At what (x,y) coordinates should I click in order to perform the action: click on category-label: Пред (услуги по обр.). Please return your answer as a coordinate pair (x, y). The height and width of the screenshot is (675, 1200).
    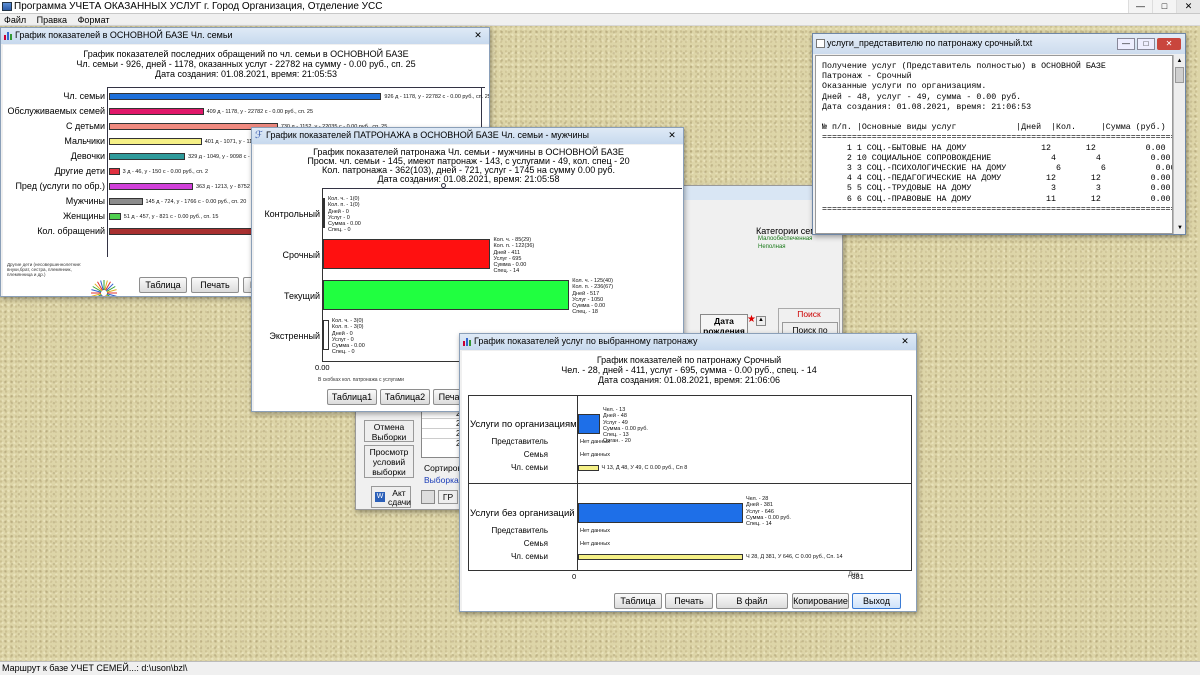
    Looking at the image, I should click on (60, 186).